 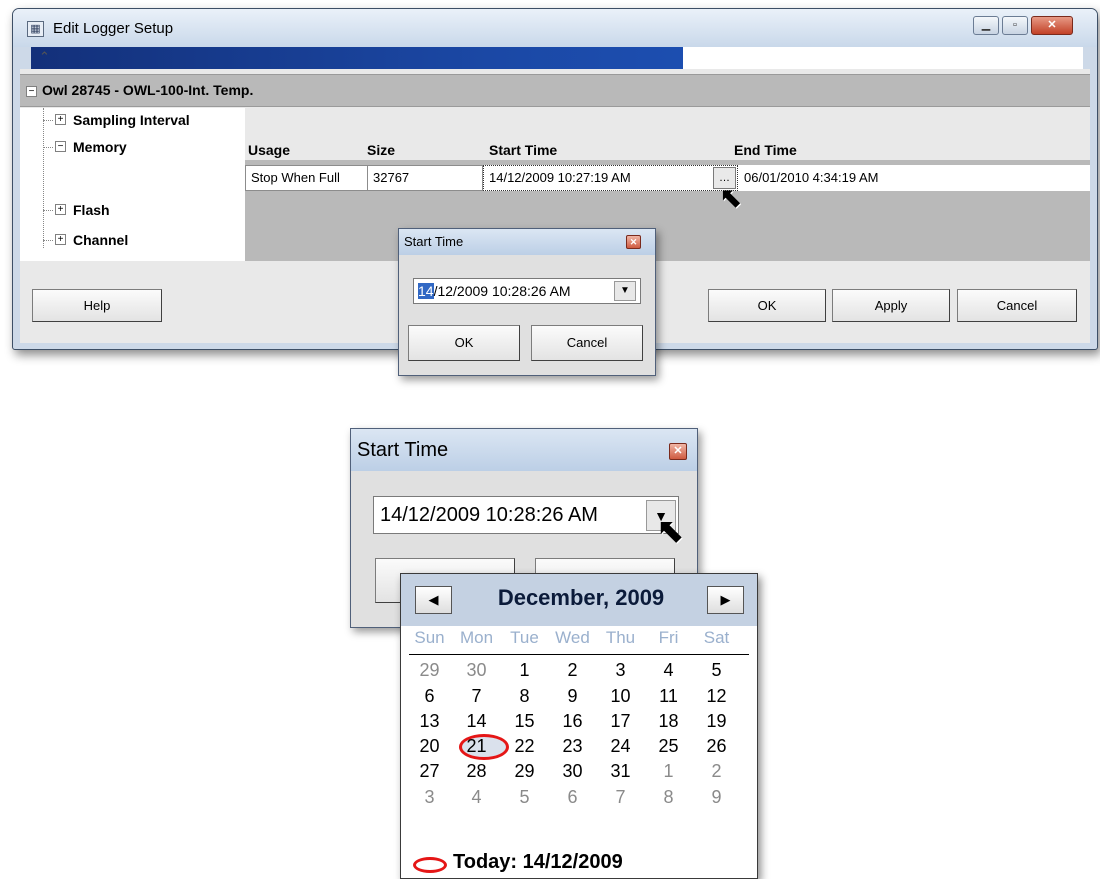 I want to click on calendar-month-title: December, 2009, so click(x=581, y=598).